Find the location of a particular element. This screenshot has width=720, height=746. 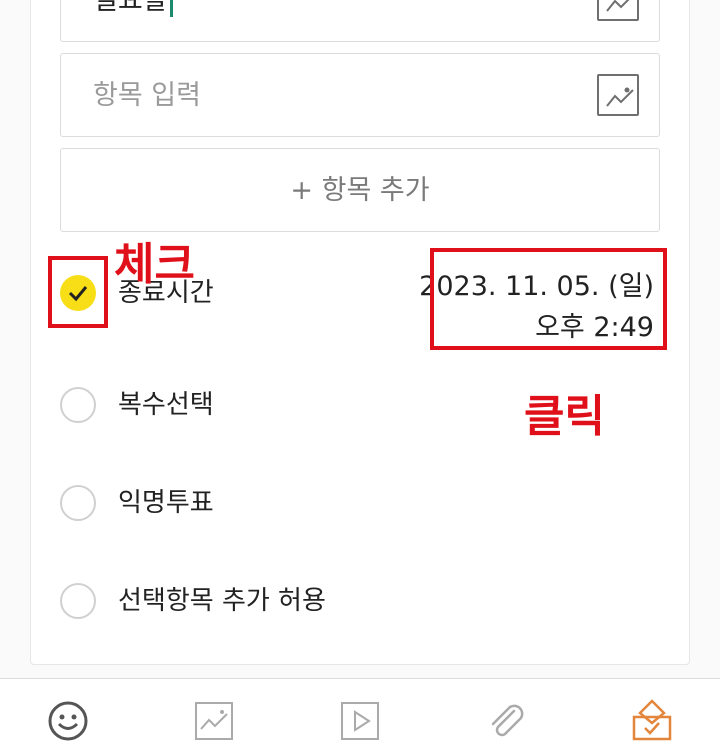

emoji-icon is located at coordinates (68, 721).